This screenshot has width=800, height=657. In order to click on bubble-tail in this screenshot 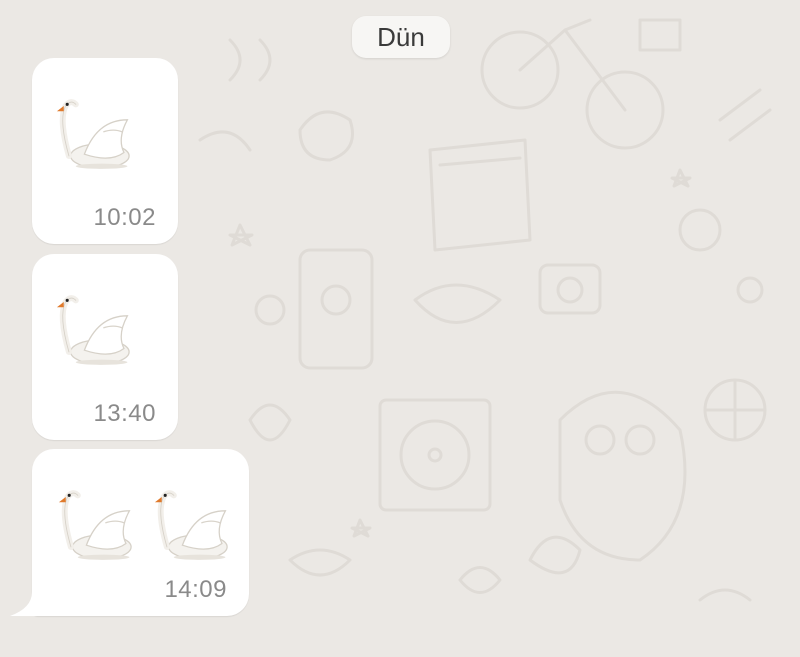, I will do `click(25, 604)`.